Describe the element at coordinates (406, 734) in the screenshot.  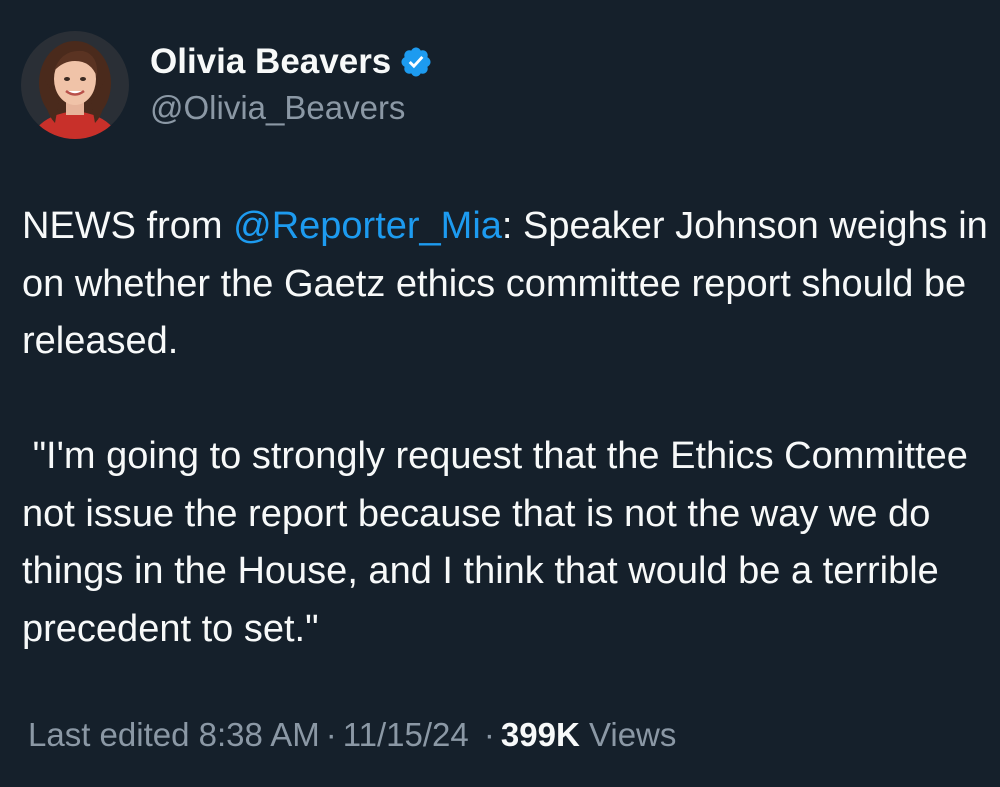
I see `tweet-date: 11/15/24` at that location.